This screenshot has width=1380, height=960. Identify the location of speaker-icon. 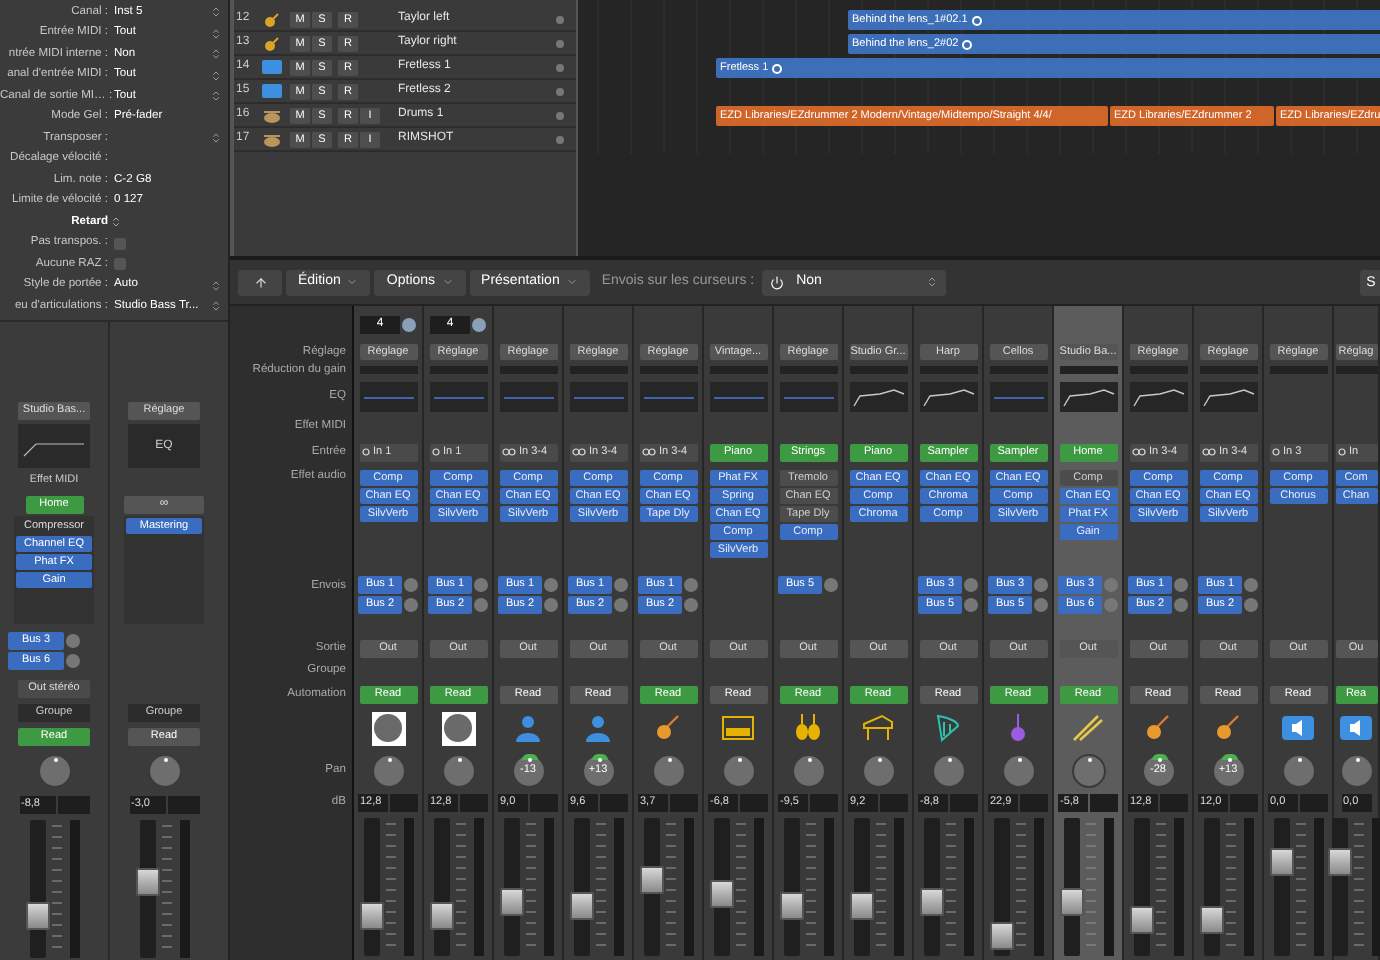
(1298, 728).